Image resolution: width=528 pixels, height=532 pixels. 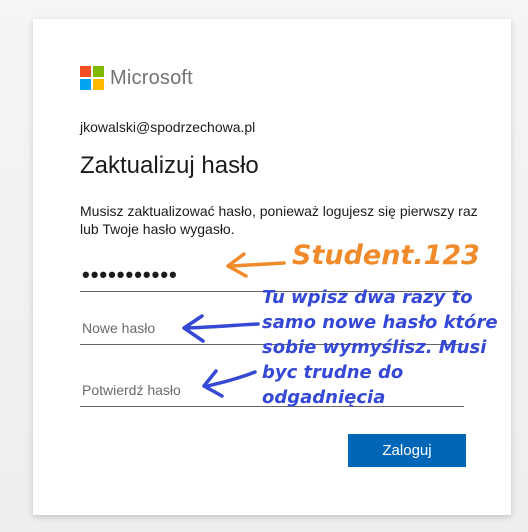 I want to click on page-title: Zaktualizuj hasło, so click(x=169, y=165).